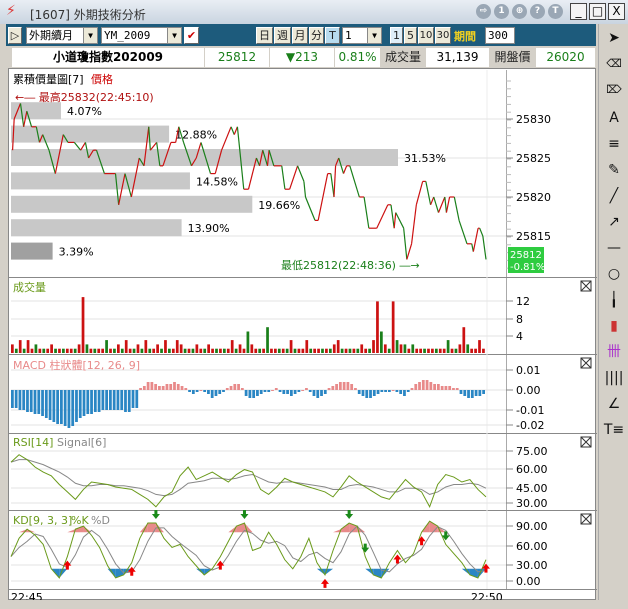 The width and height of the screenshot is (628, 609). I want to click on chevron-down-icon: ▼, so click(174, 35).